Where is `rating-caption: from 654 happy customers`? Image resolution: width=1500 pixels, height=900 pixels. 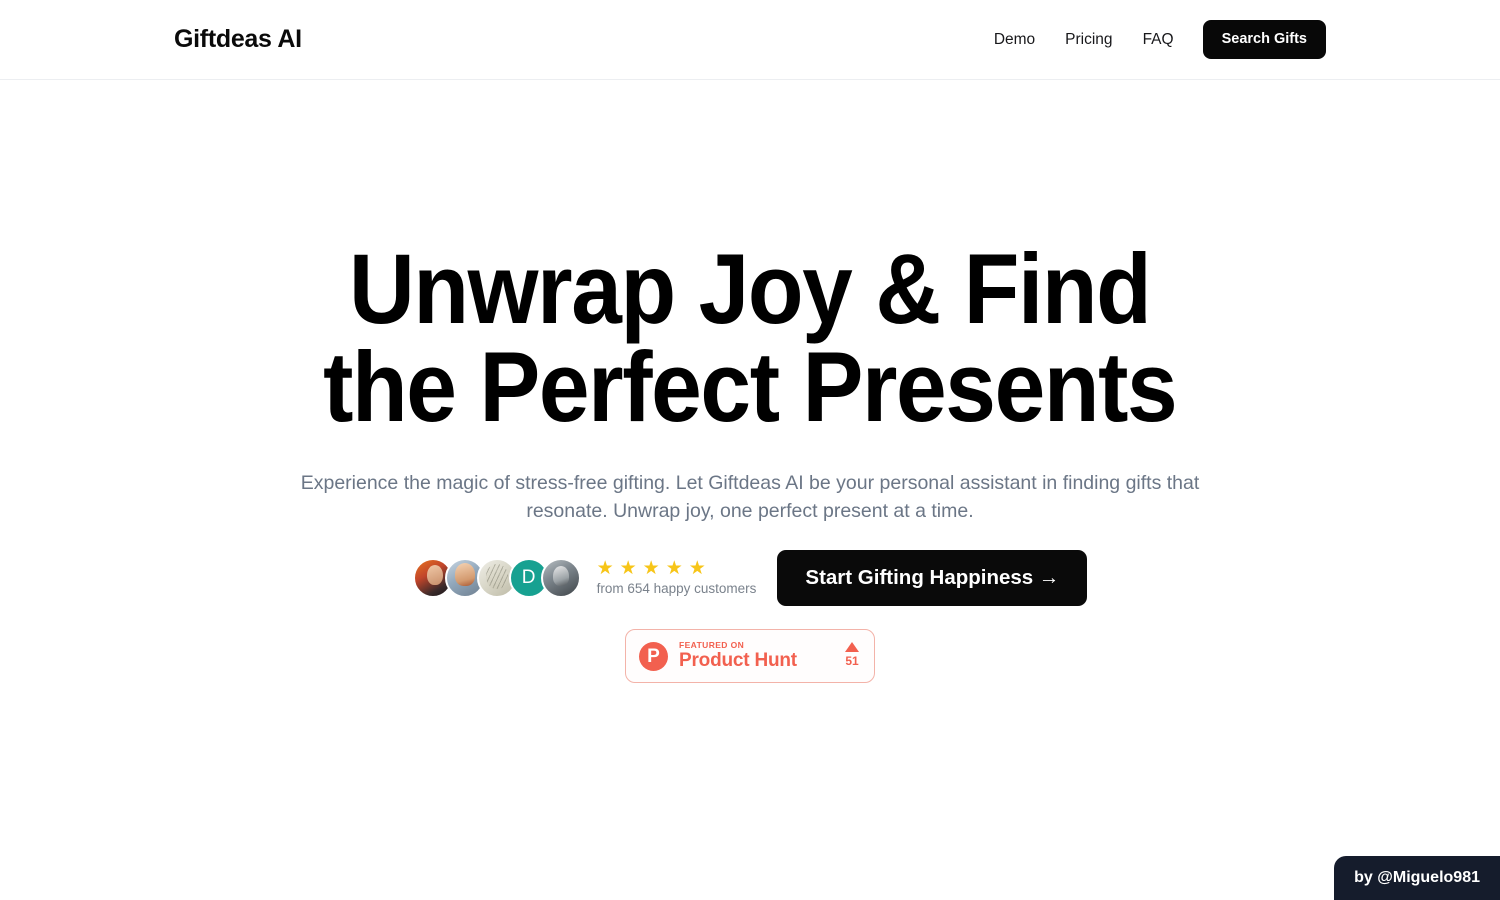
rating-caption: from 654 happy customers is located at coordinates (676, 588).